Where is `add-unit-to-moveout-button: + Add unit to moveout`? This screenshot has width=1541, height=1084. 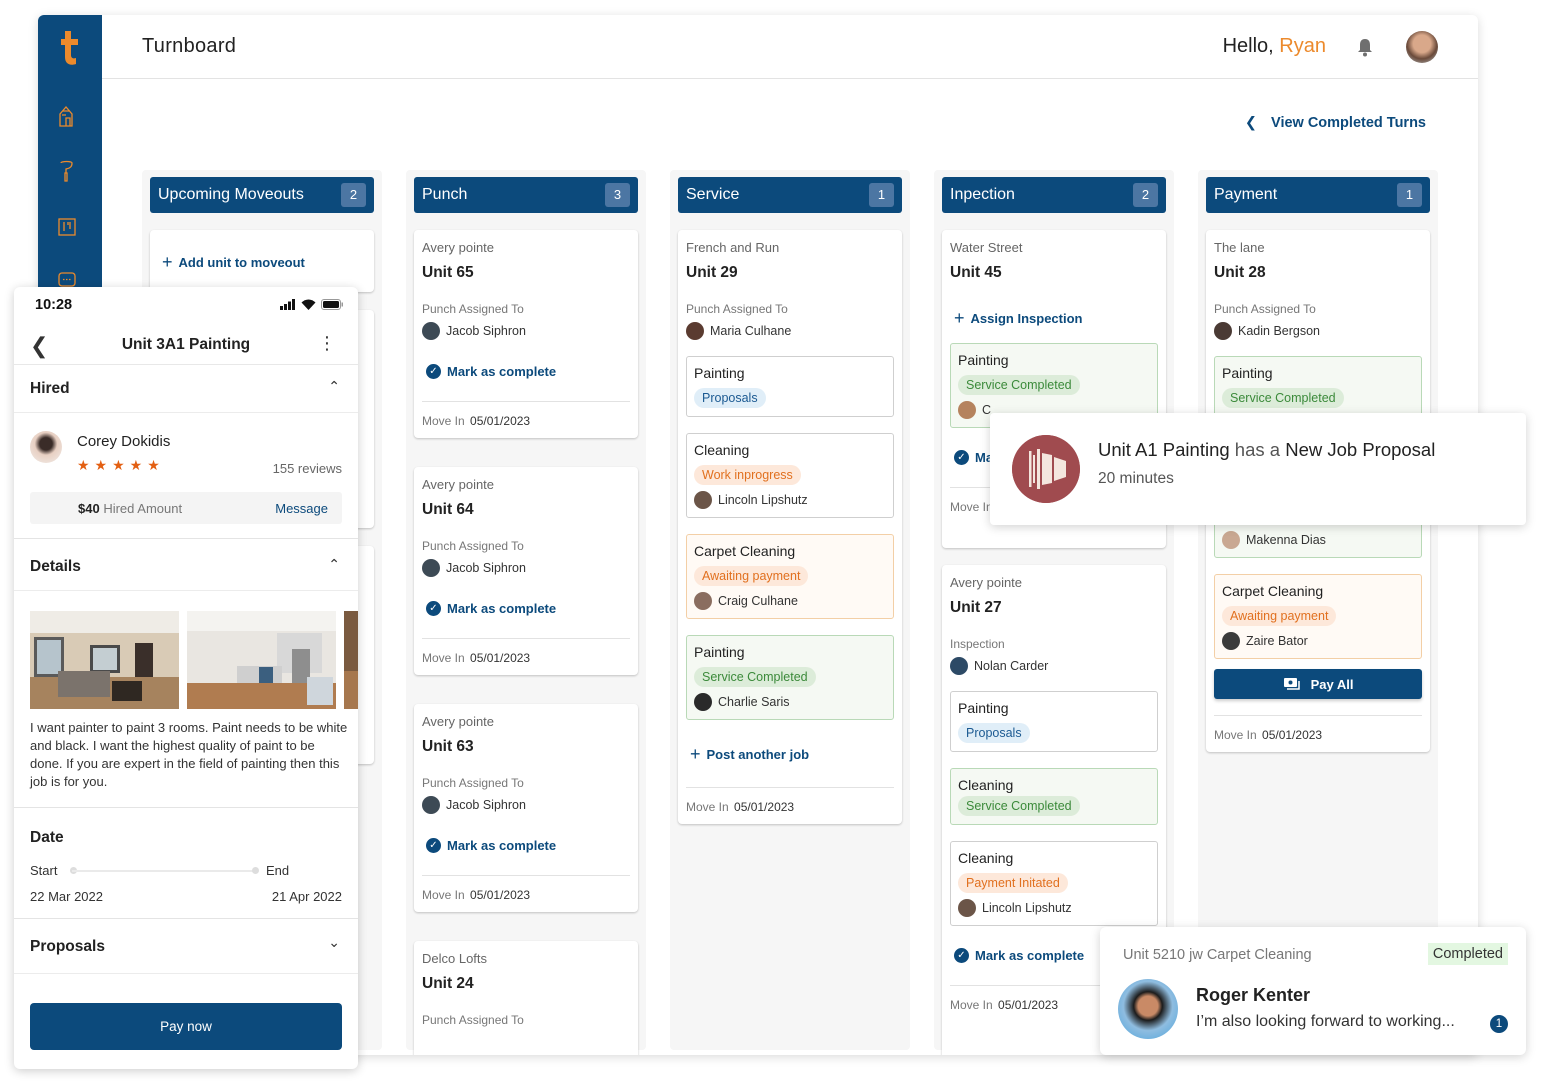
add-unit-to-moveout-button: + Add unit to moveout is located at coordinates (262, 262).